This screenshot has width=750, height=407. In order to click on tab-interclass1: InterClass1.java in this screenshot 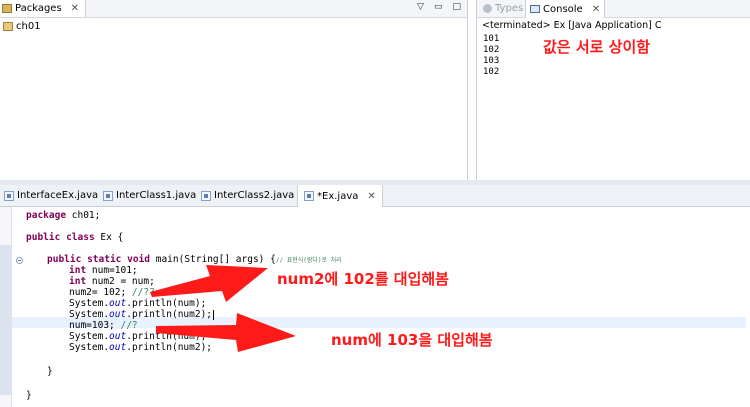, I will do `click(149, 195)`.